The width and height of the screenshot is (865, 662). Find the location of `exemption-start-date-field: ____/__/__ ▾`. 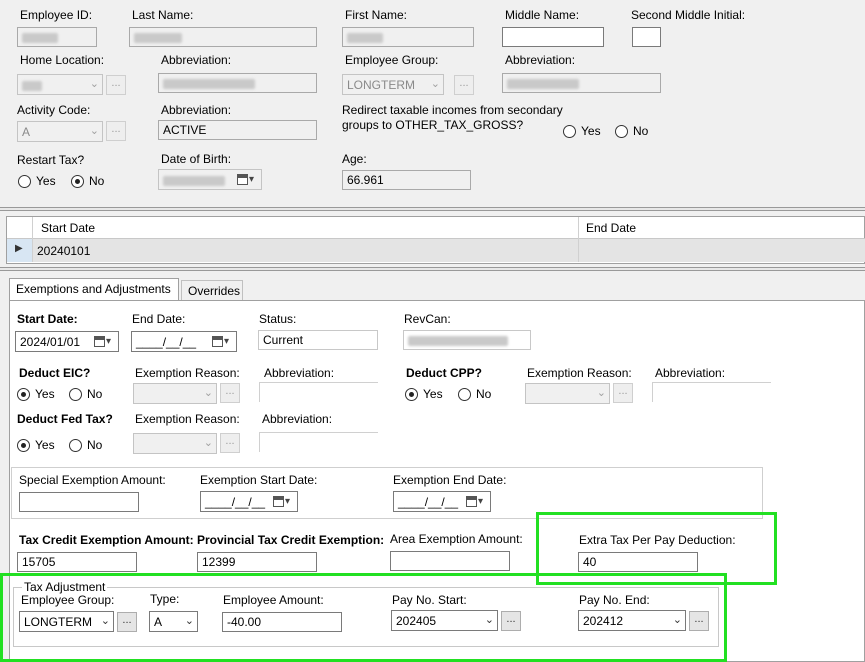

exemption-start-date-field: ____/__/__ ▾ is located at coordinates (249, 501).